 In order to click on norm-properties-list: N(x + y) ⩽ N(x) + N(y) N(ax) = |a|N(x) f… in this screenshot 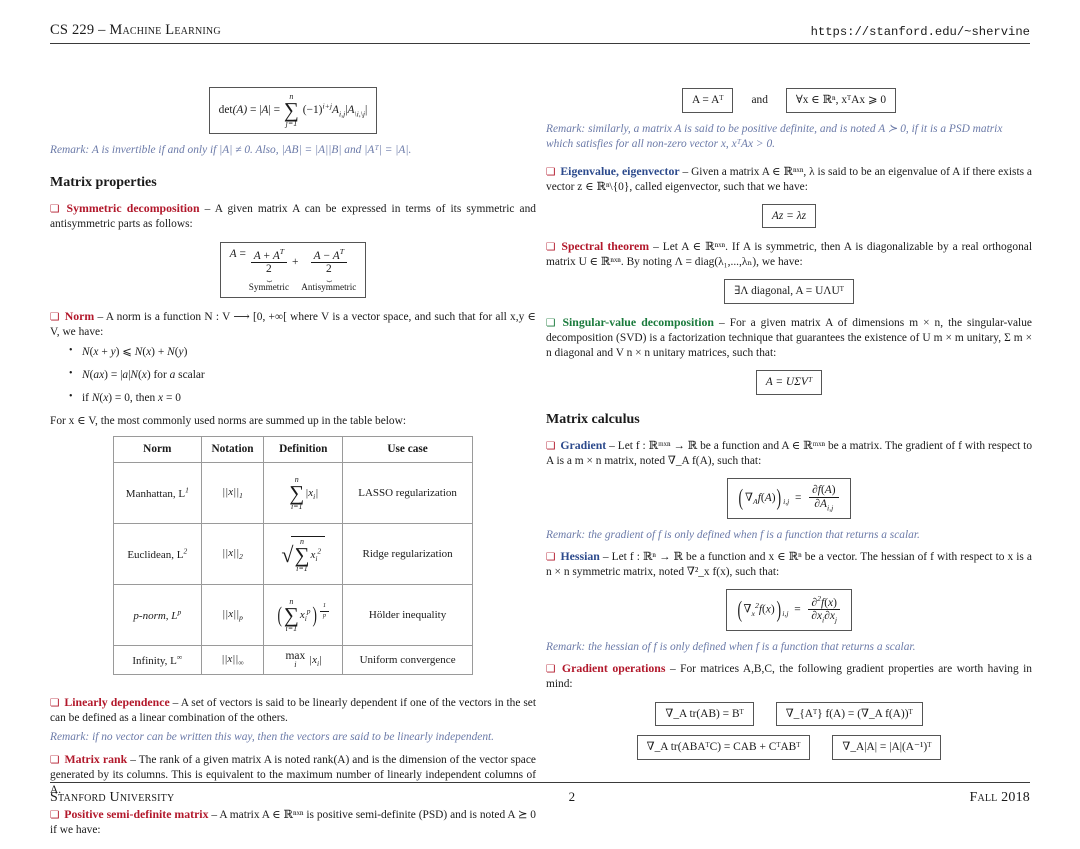, I will do `click(293, 375)`.